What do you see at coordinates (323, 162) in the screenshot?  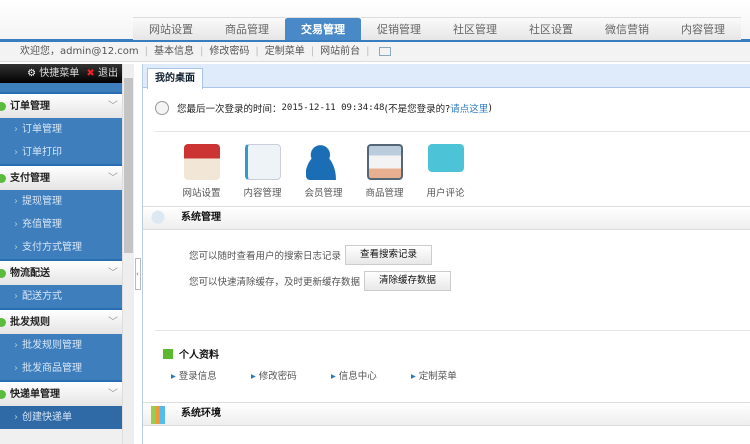 I see `user-search-icon` at bounding box center [323, 162].